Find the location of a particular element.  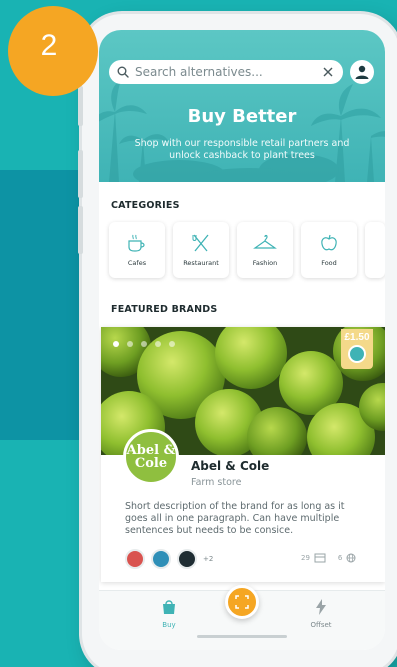

category-food: Food is located at coordinates (329, 250).